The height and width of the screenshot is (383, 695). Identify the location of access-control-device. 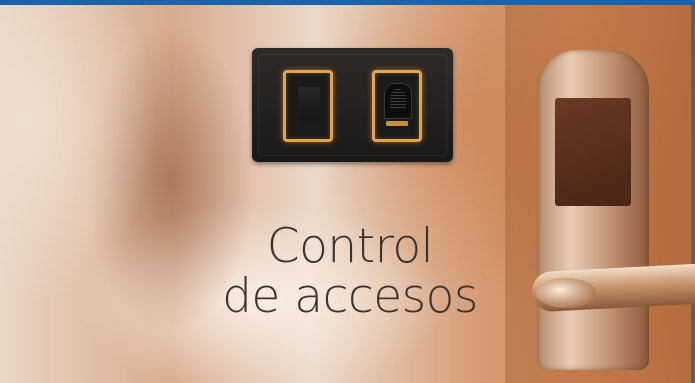
(352, 105).